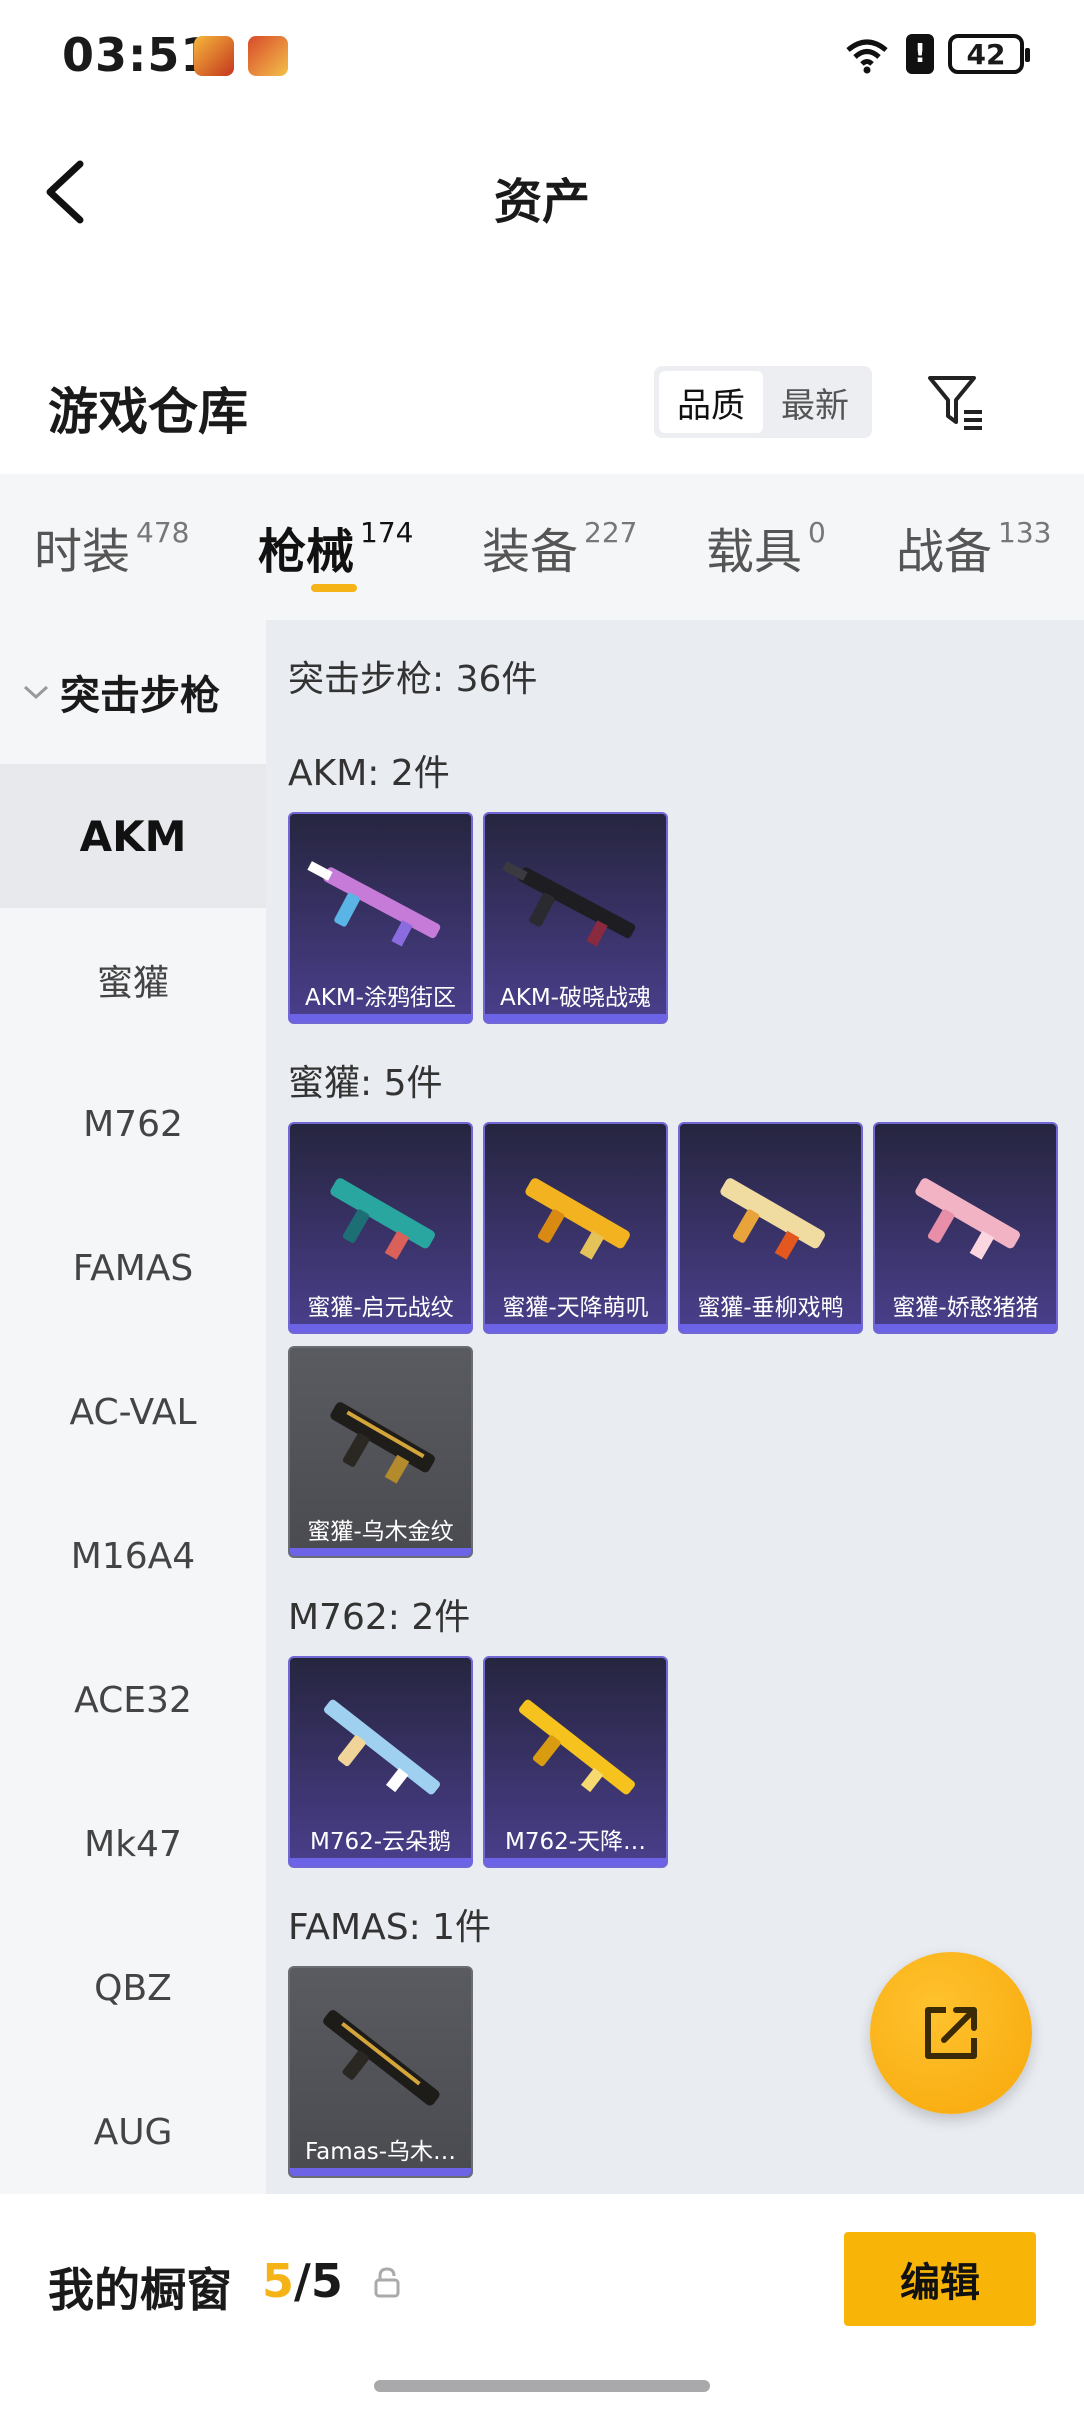  I want to click on tab-count: 478, so click(163, 532).